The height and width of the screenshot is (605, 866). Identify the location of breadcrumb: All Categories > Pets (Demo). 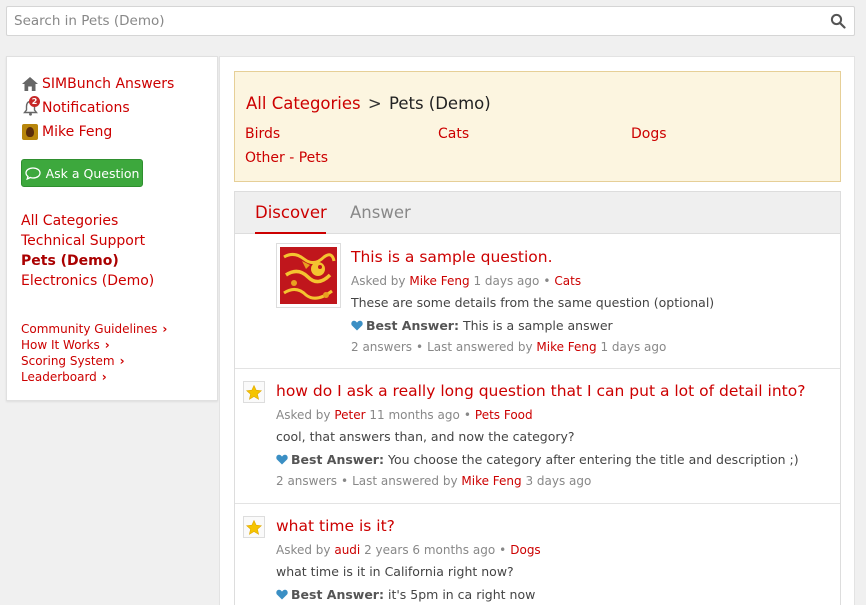
(368, 103).